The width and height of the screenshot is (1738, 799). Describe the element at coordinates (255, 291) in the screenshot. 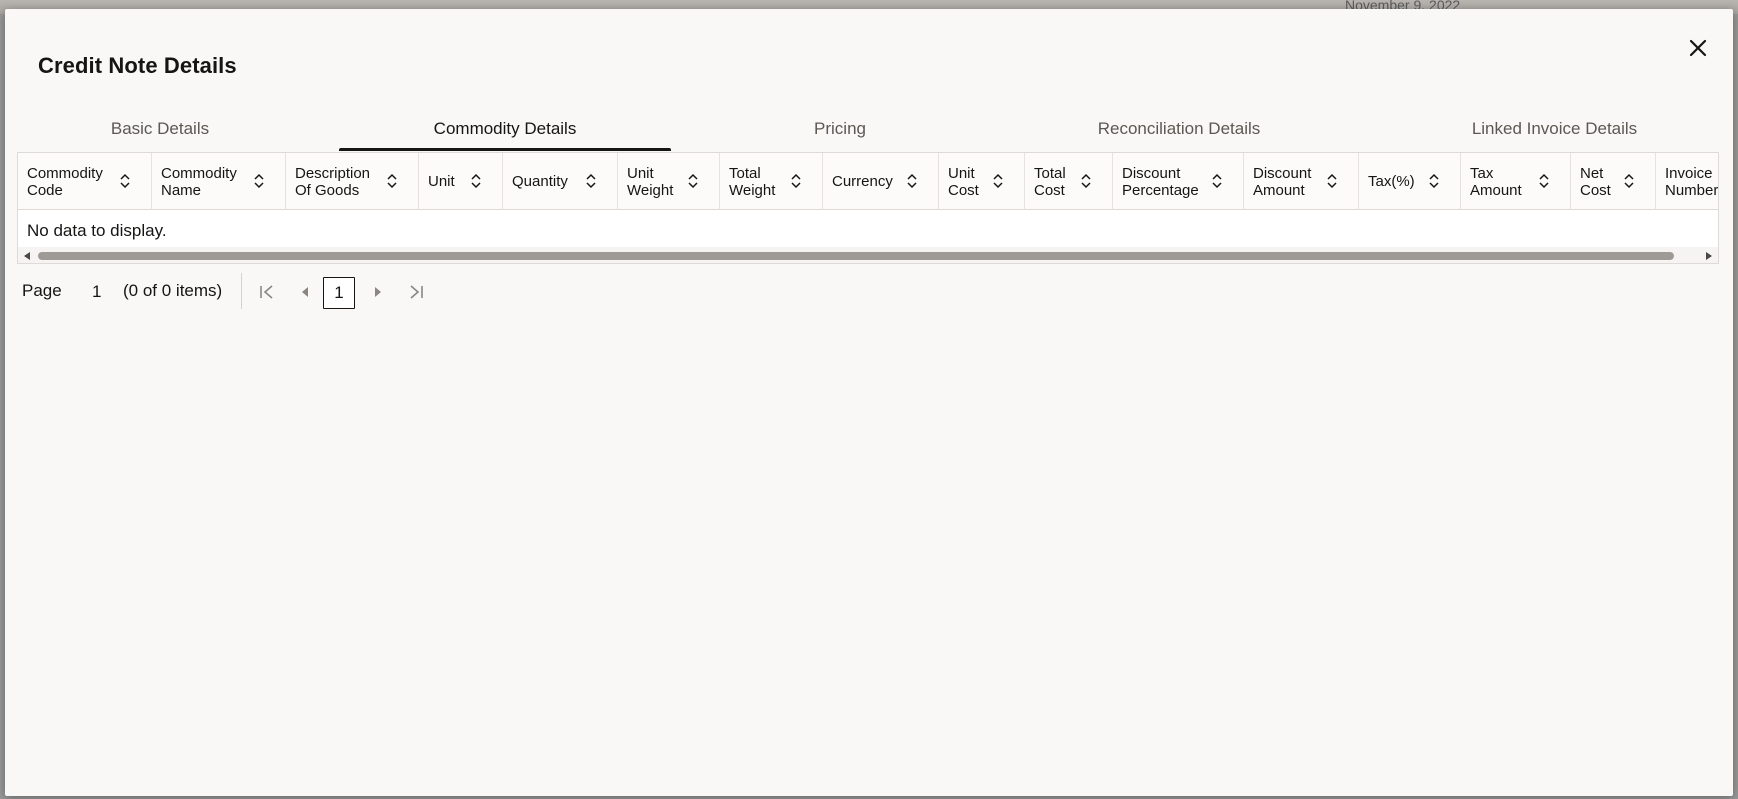

I see `pagination: Page 1 (0 of 0 items) 1` at that location.